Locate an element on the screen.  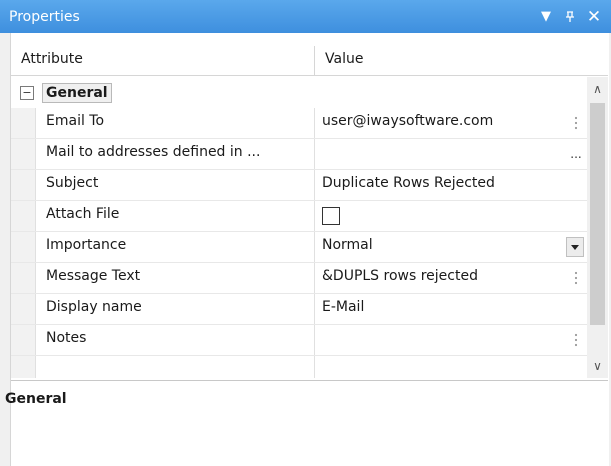
pin-icon is located at coordinates (570, 17).